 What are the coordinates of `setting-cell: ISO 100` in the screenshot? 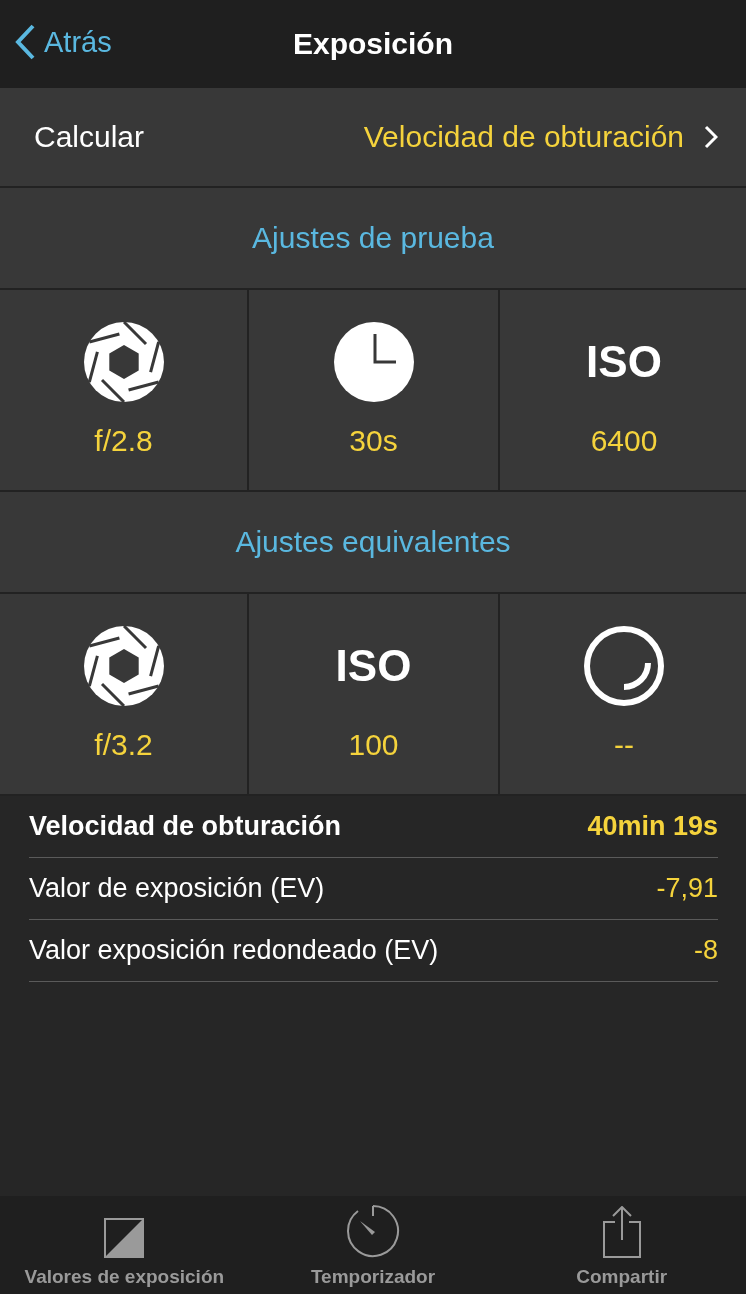 It's located at (373, 694).